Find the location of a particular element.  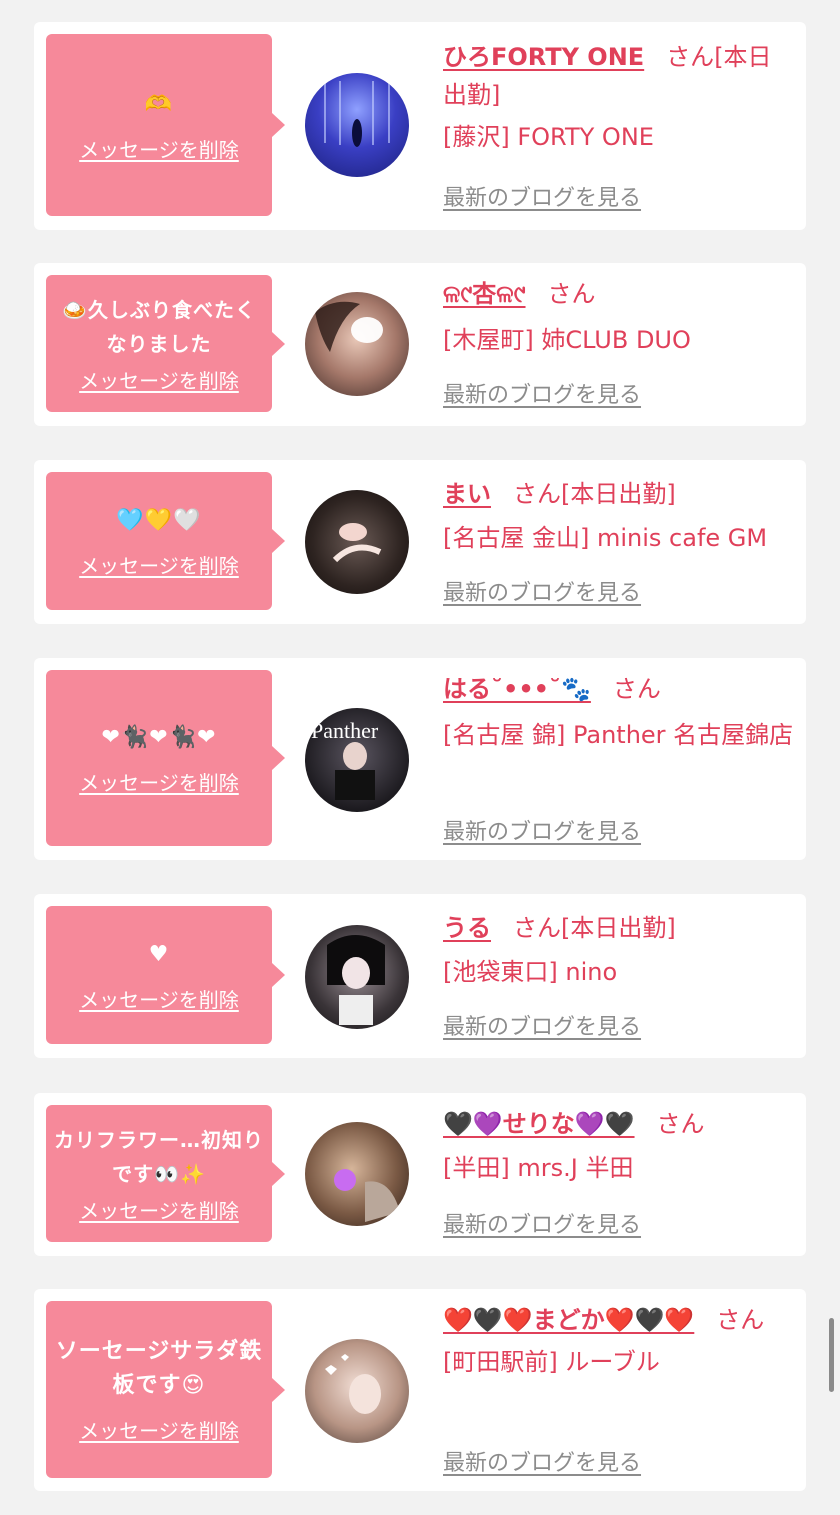

girl-info: ଳ୯杏ଳ୯ さん [木屋町] 姉CLUB DUO is located at coordinates (619, 317).